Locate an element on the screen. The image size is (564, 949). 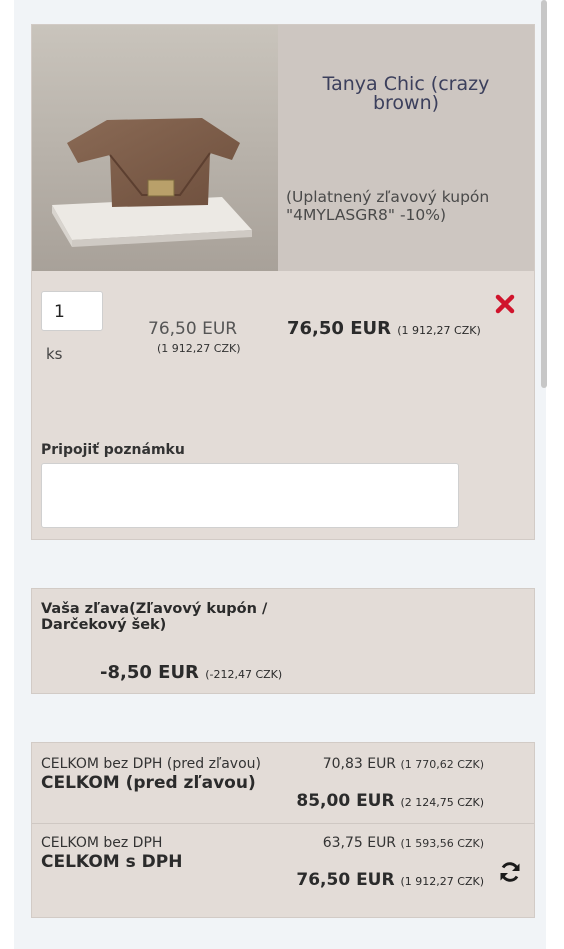
item-total-eur: 76,50 EUR is located at coordinates (339, 328).